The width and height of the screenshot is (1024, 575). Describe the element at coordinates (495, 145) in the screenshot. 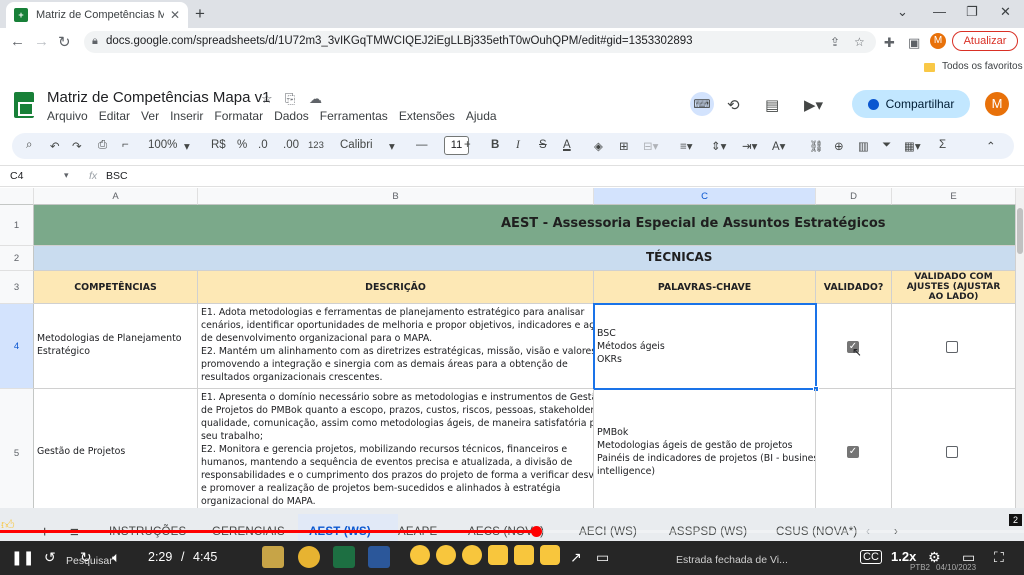

I see `bold-button: B` at that location.